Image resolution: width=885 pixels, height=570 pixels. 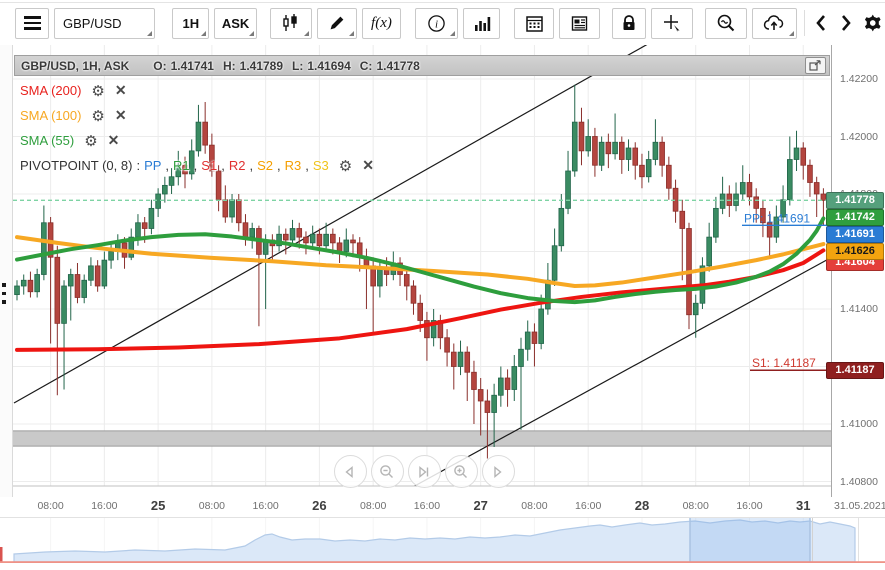 I want to click on low-label: L:, so click(x=298, y=65).